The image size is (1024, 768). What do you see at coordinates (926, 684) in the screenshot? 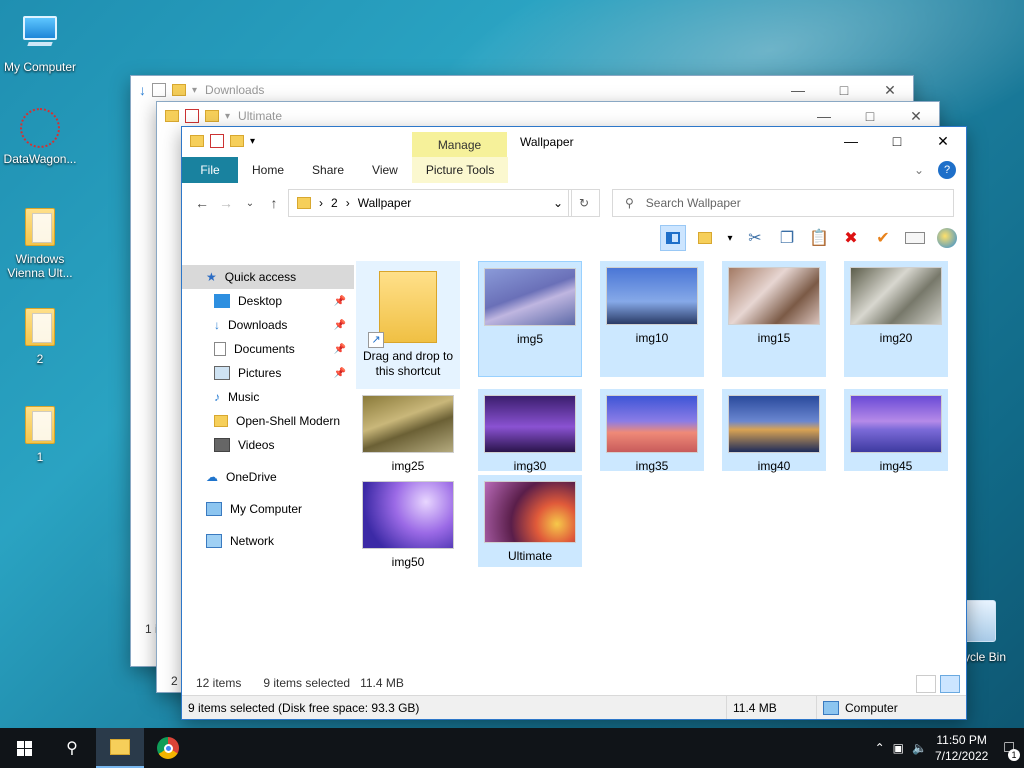
I see `details-view-button` at bounding box center [926, 684].